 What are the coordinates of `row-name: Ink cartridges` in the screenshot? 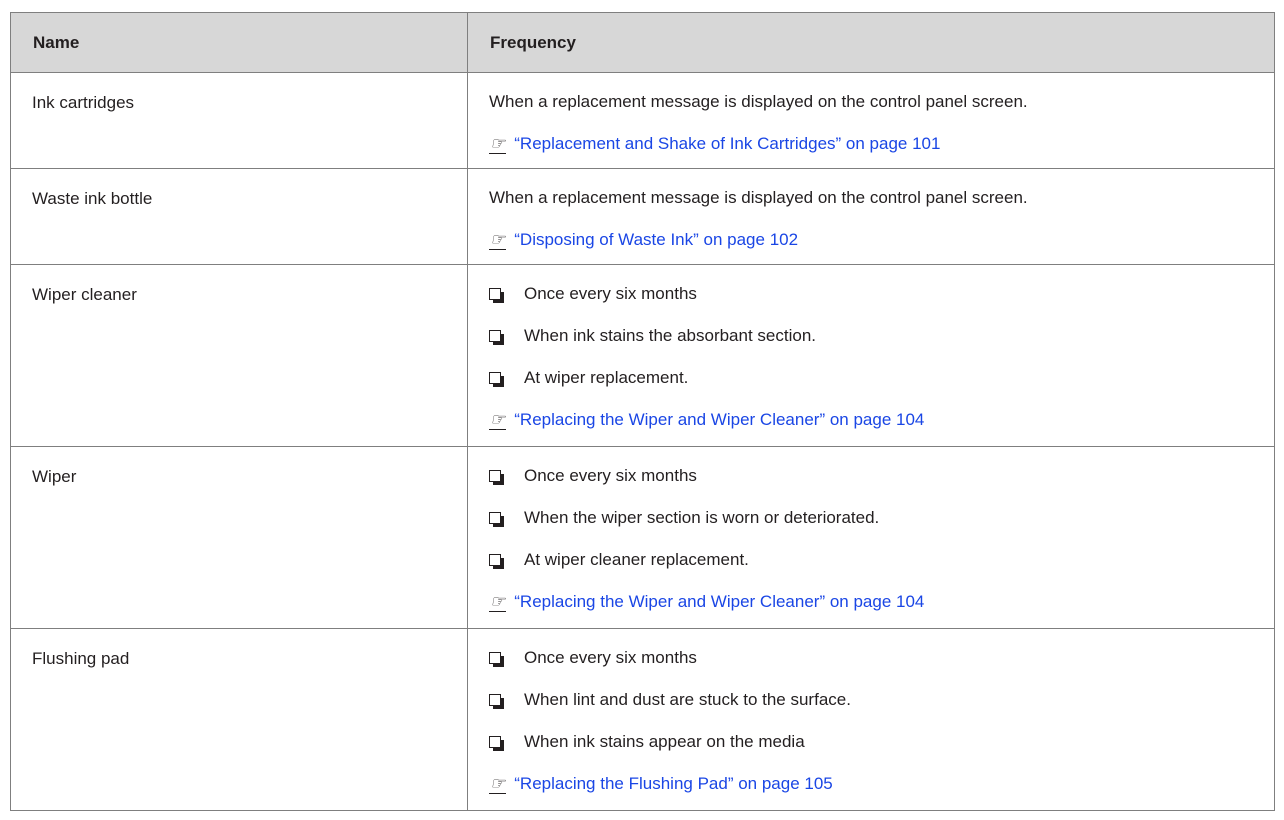 It's located at (239, 120).